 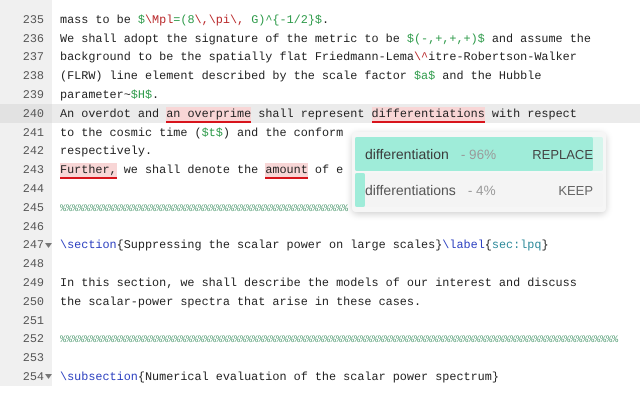 I want to click on code-text: mass to be, so click(x=96, y=19).